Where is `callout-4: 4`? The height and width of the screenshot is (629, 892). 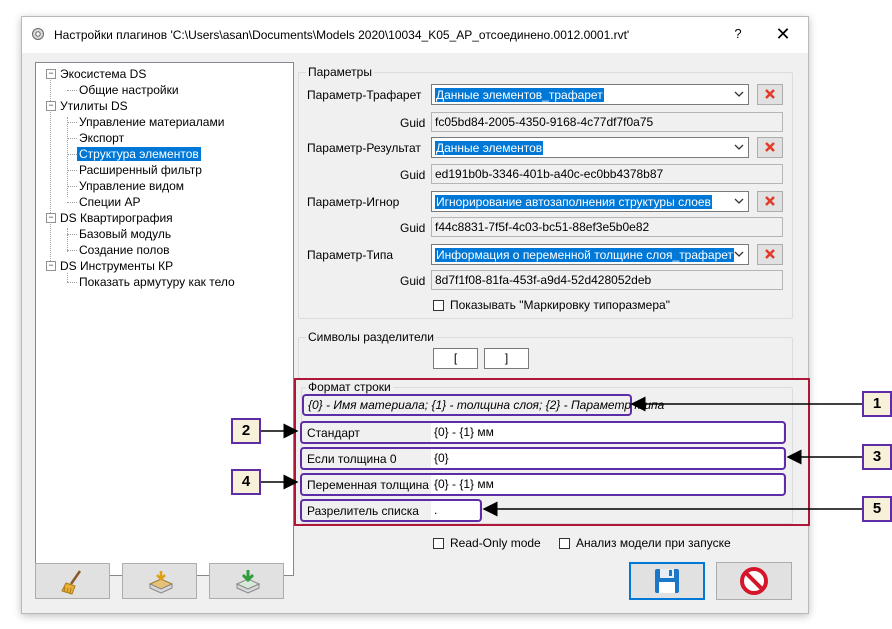 callout-4: 4 is located at coordinates (246, 482).